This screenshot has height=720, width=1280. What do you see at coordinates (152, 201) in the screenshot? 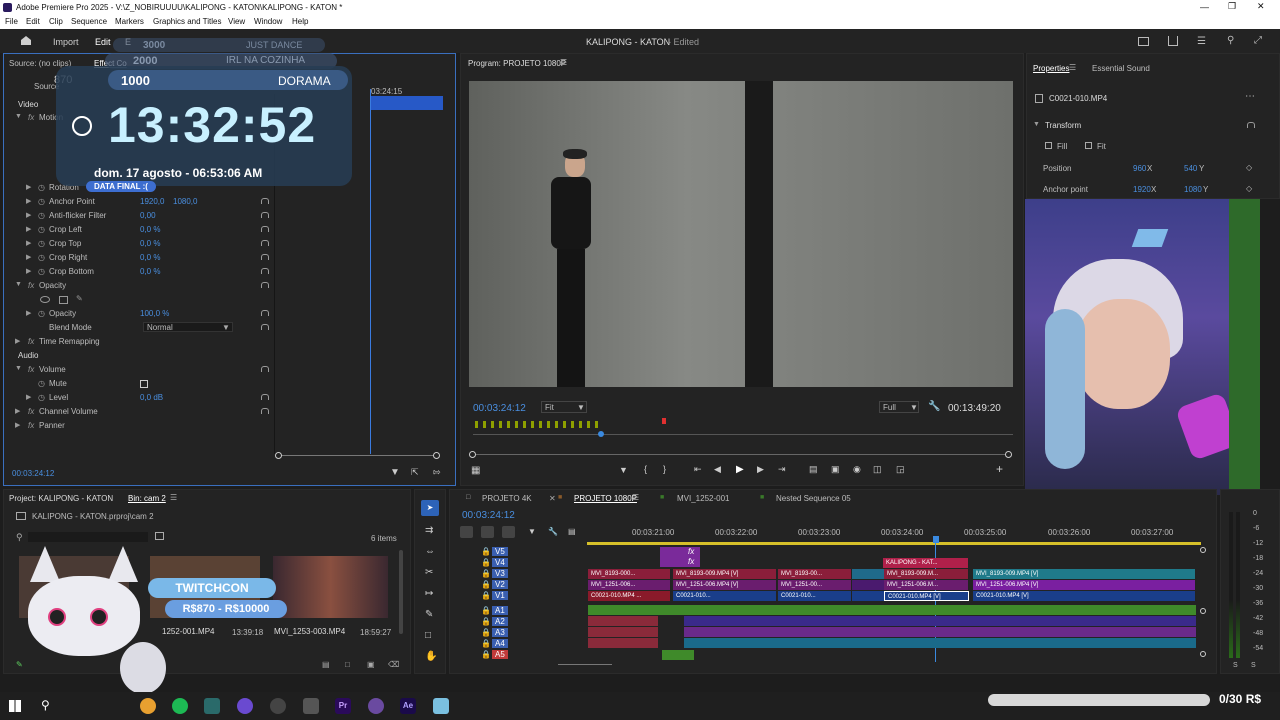
I see `effect-value: 1920,0` at bounding box center [152, 201].